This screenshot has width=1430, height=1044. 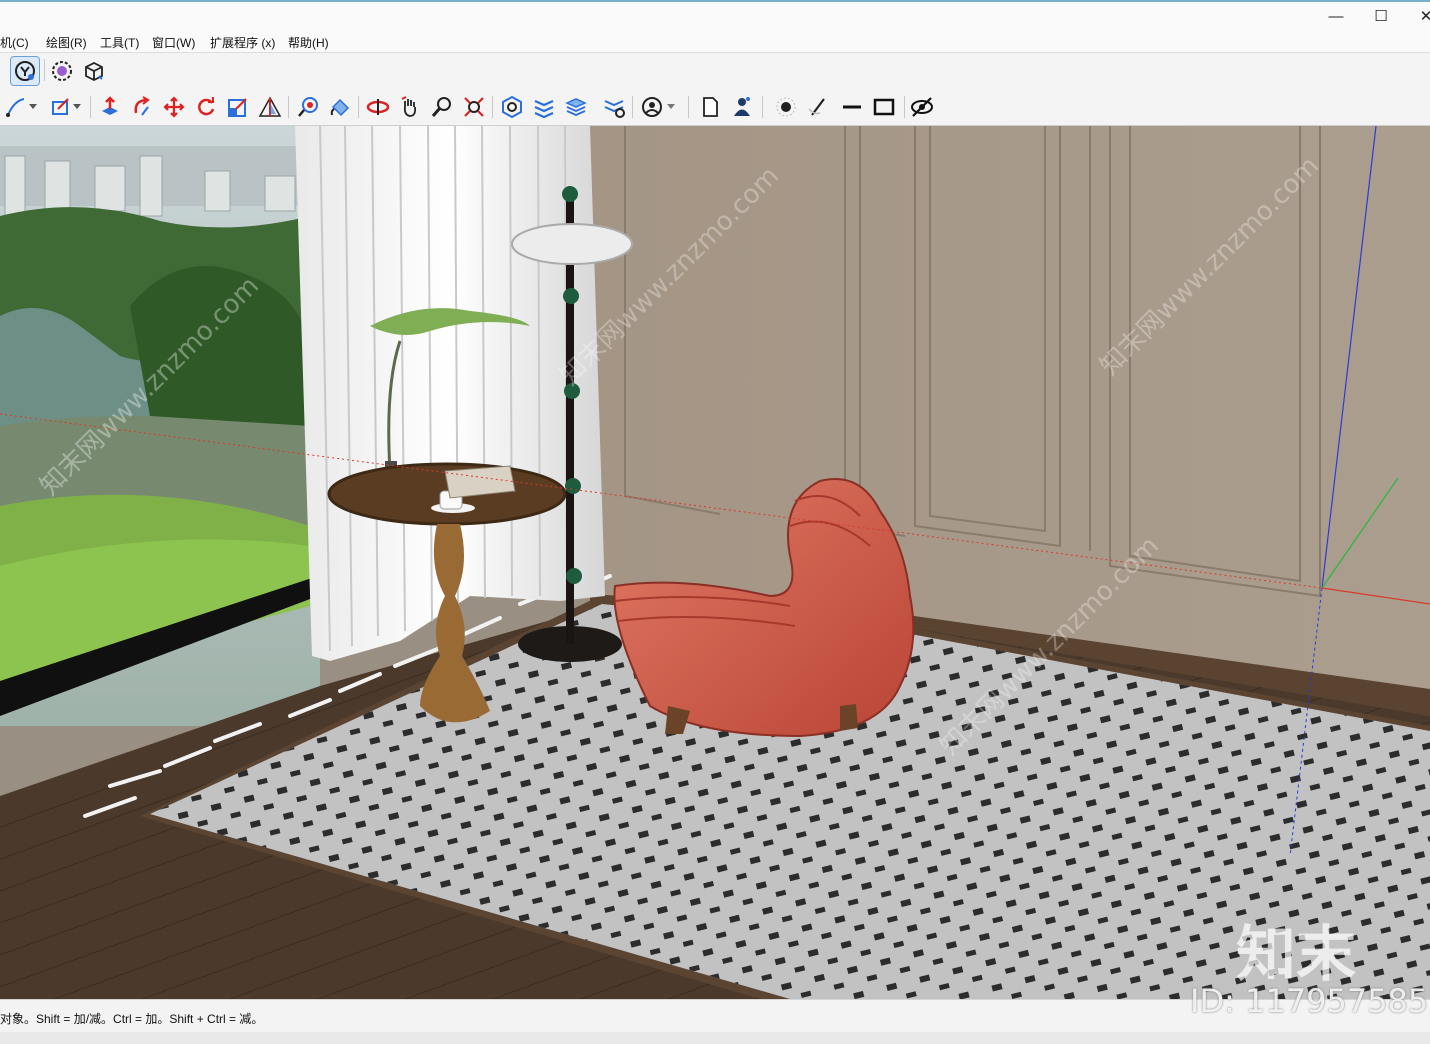 What do you see at coordinates (94, 71) in the screenshot?
I see `warehouse-icon` at bounding box center [94, 71].